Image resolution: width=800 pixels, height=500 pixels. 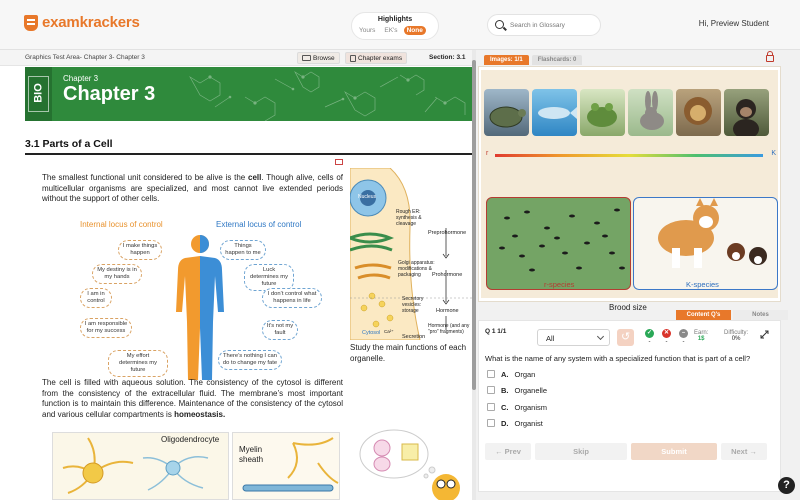 I want to click on question-tabs: Content Q's Notes, so click(x=732, y=315).